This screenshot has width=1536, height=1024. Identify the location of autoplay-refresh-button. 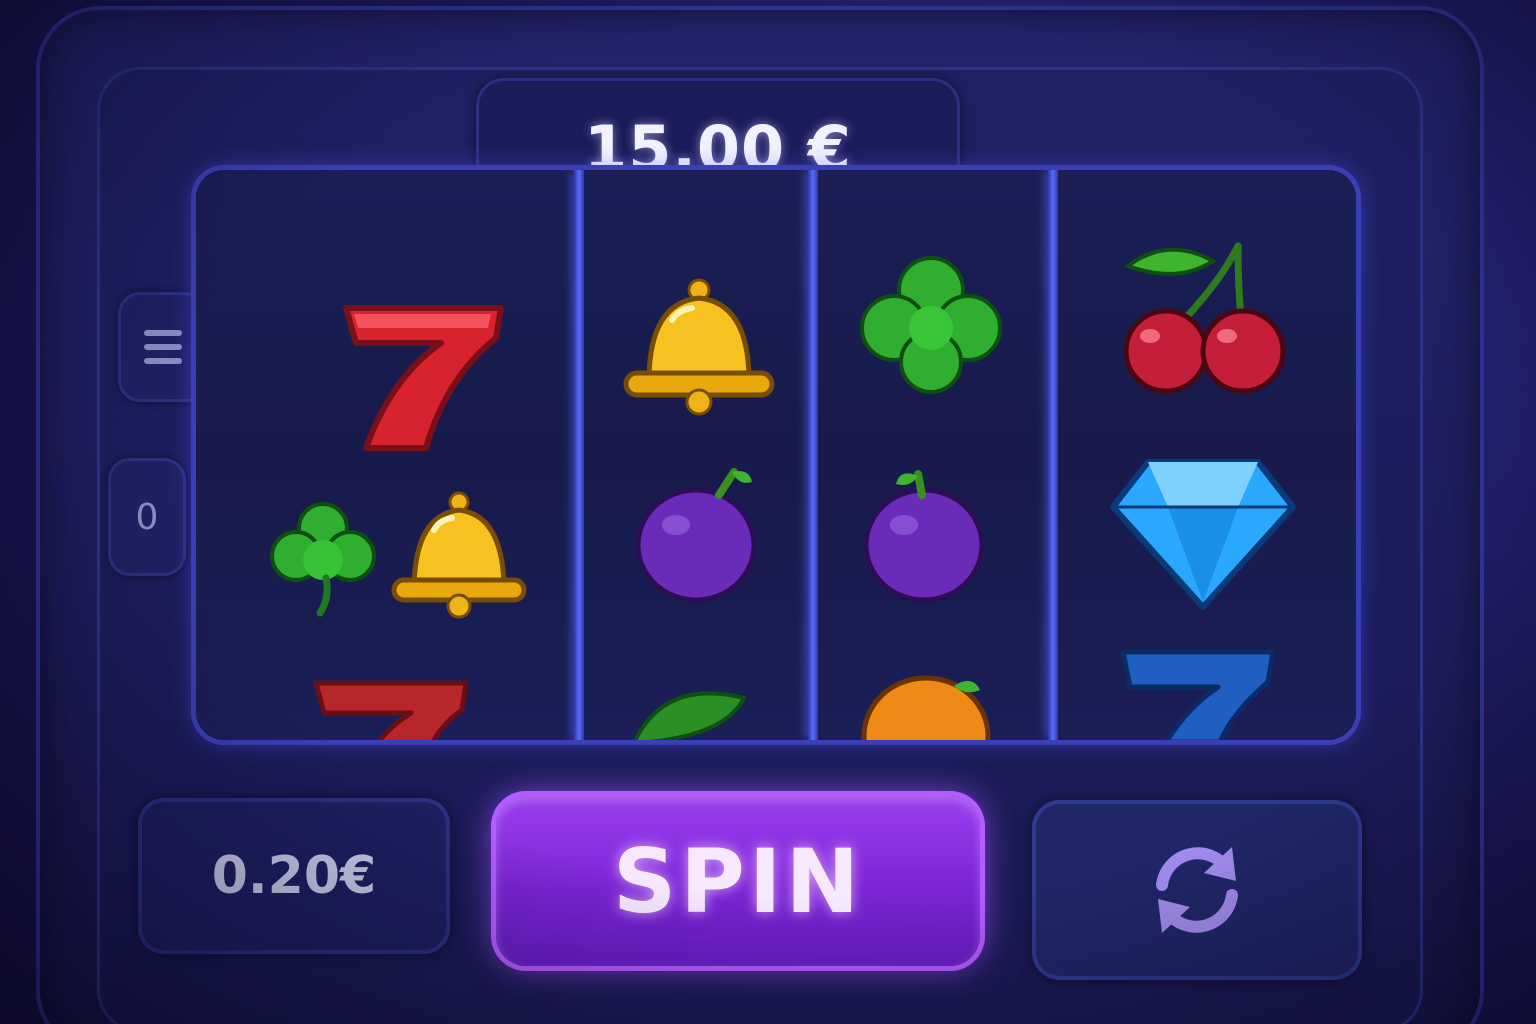
(1197, 890).